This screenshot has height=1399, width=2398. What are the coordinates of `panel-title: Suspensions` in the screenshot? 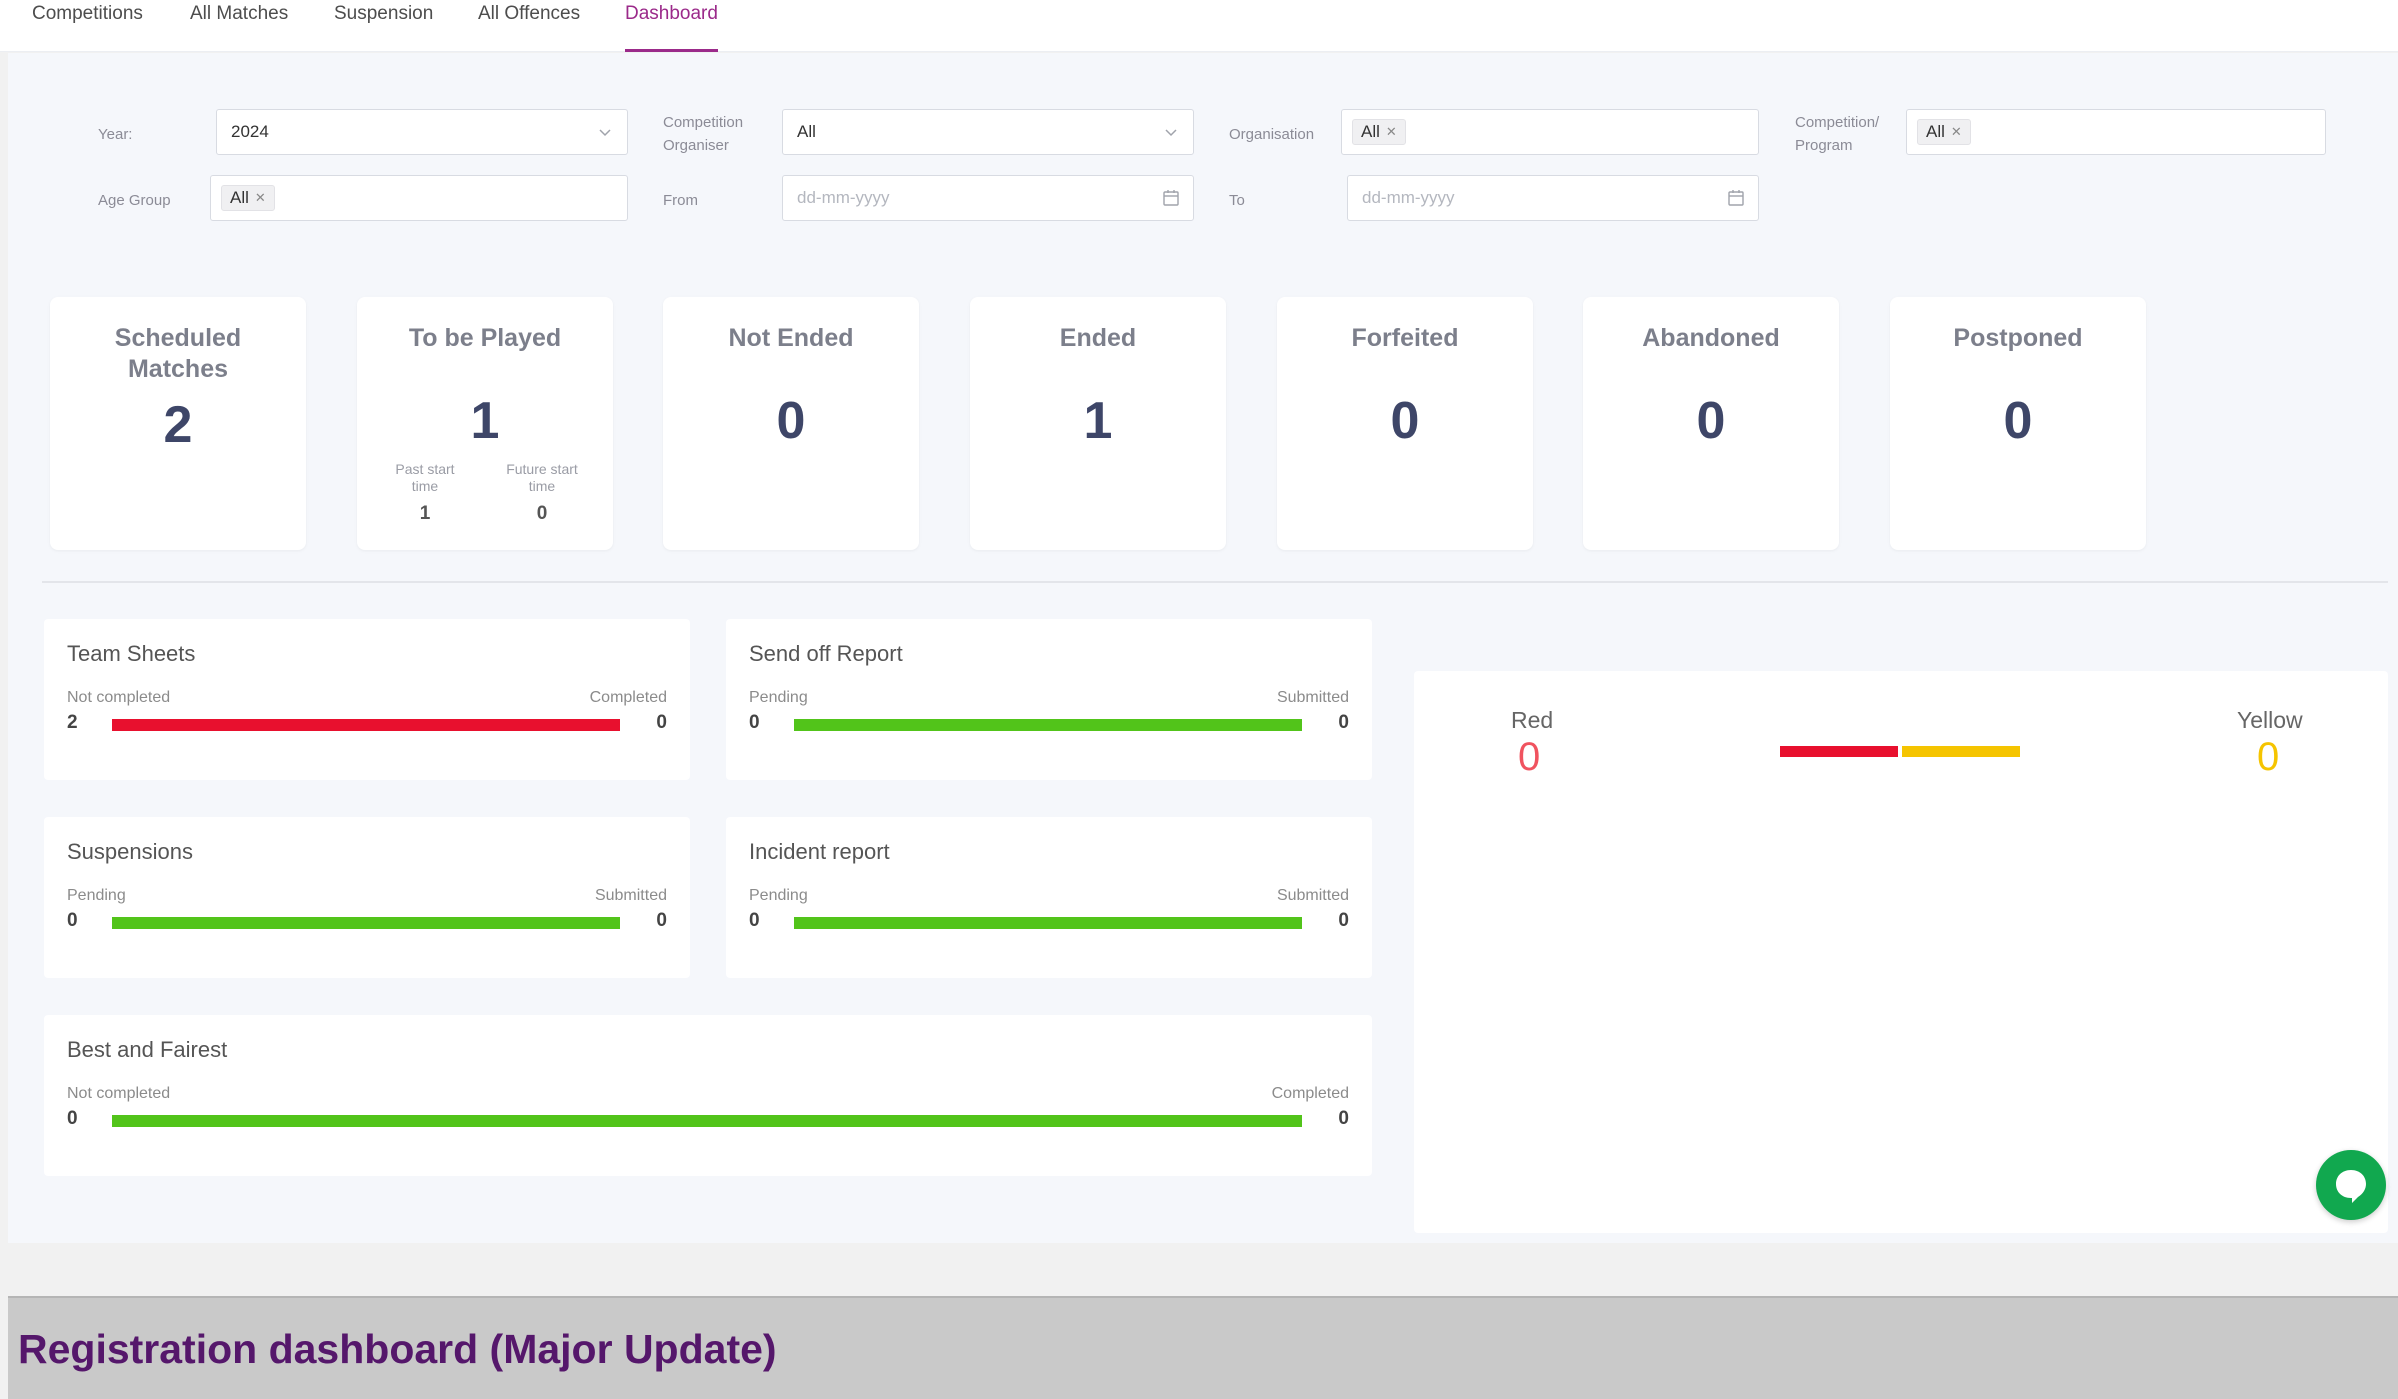 It's located at (130, 851).